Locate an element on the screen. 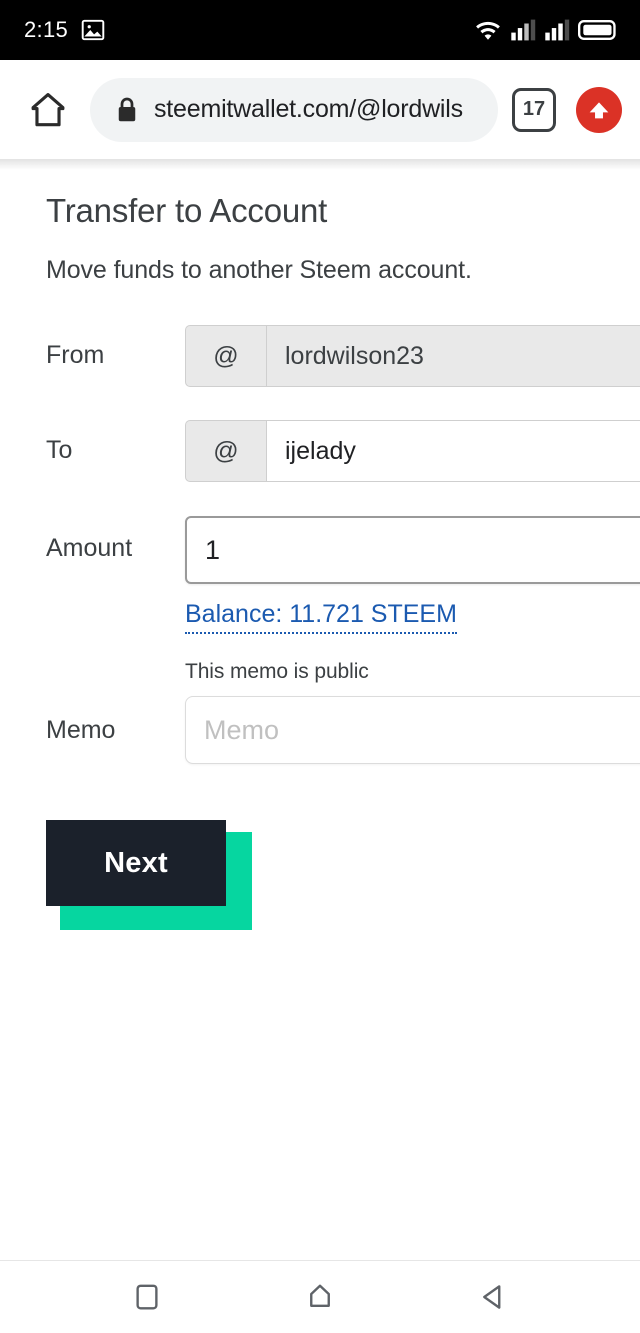  url-bar: steemitwallet.com/@lordwils is located at coordinates (294, 109).